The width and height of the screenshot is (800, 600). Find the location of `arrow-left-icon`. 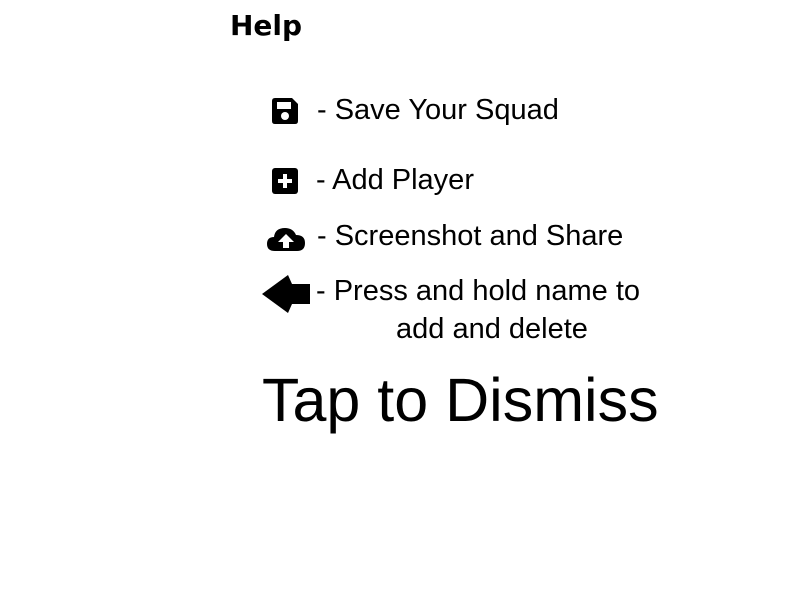

arrow-left-icon is located at coordinates (286, 294).